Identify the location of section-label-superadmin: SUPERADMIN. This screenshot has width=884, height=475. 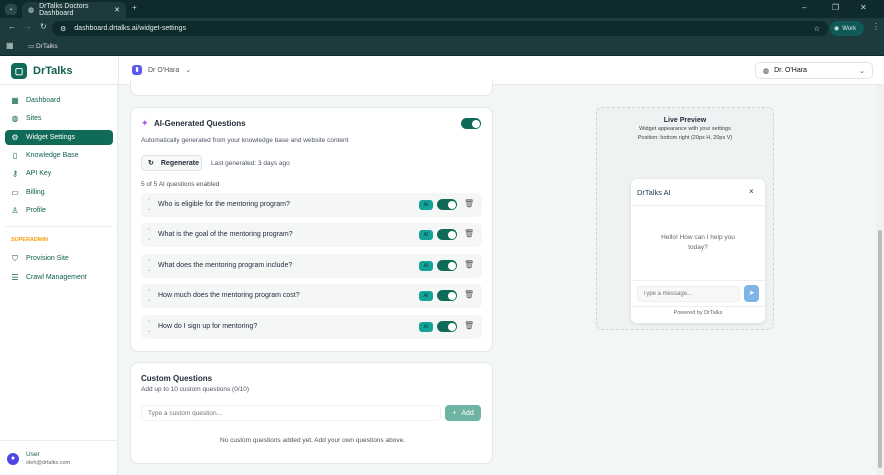
(29, 240).